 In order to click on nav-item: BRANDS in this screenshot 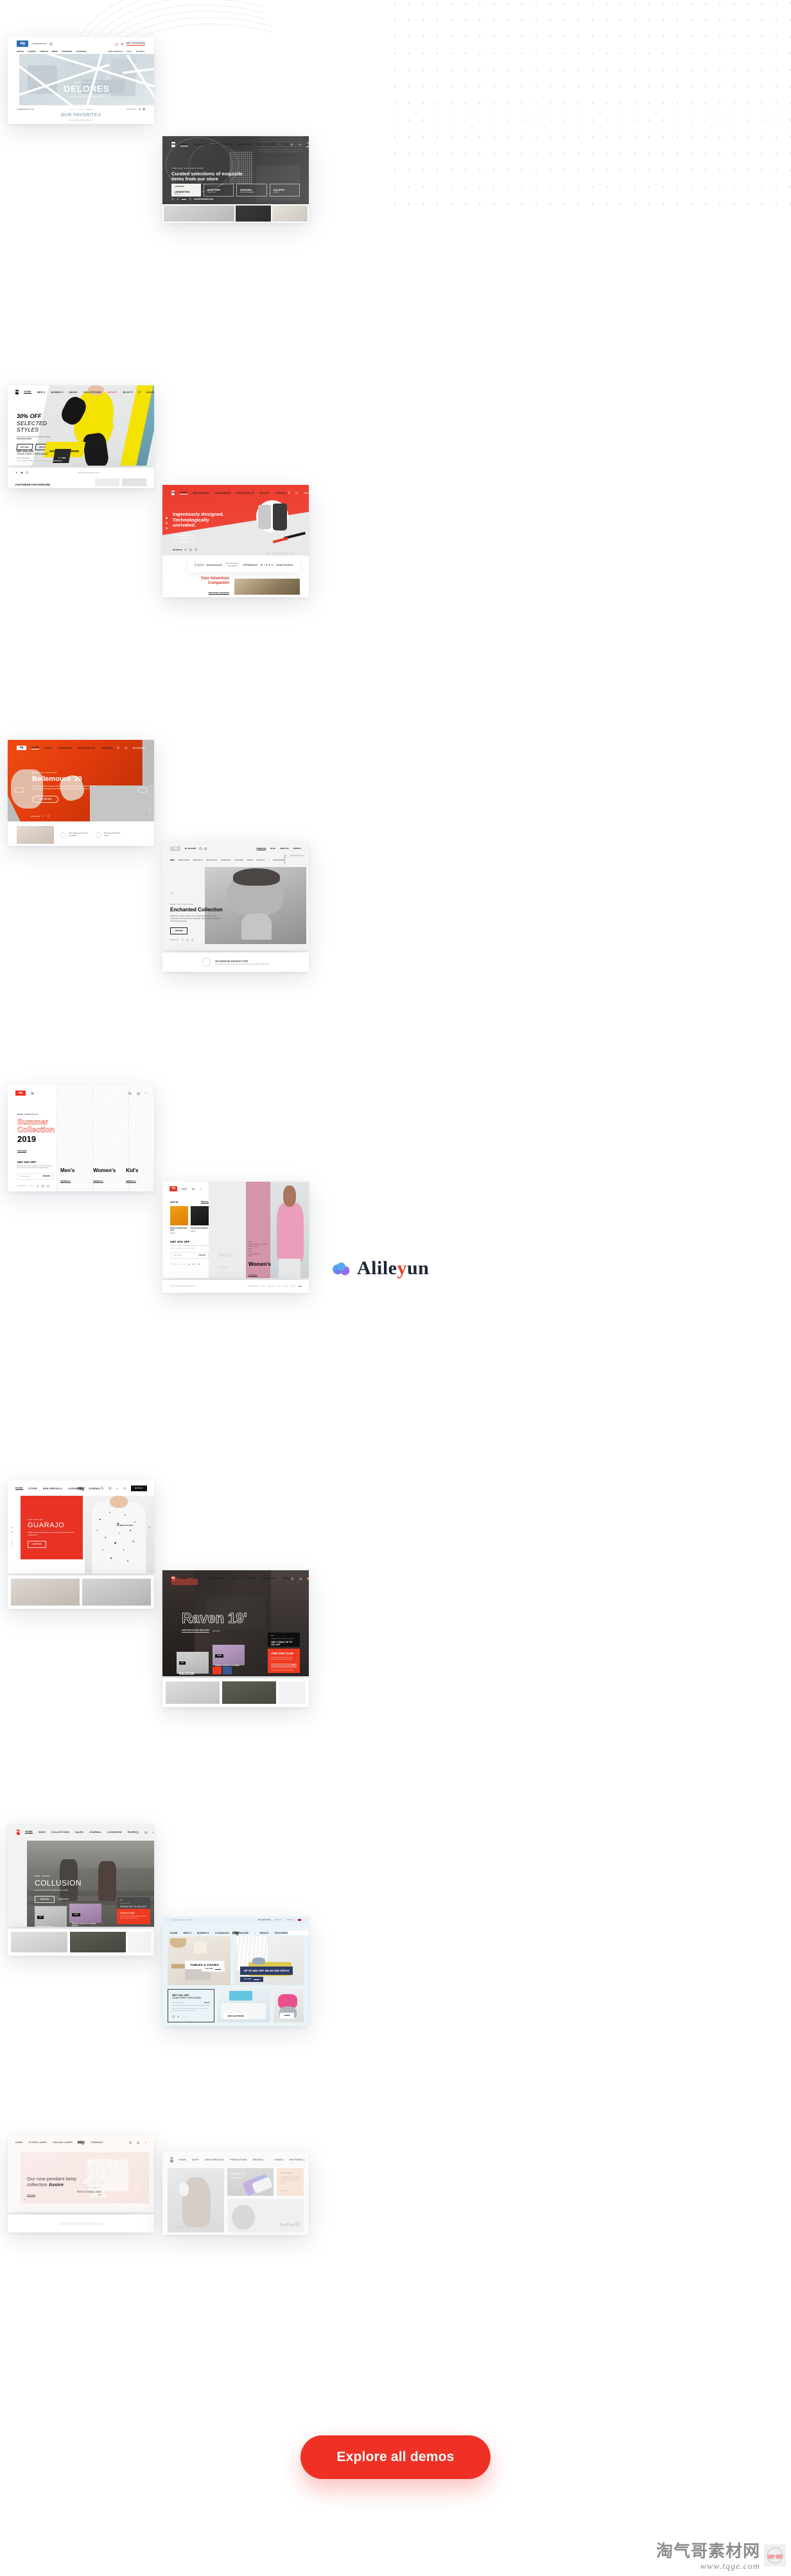, I will do `click(258, 2160)`.